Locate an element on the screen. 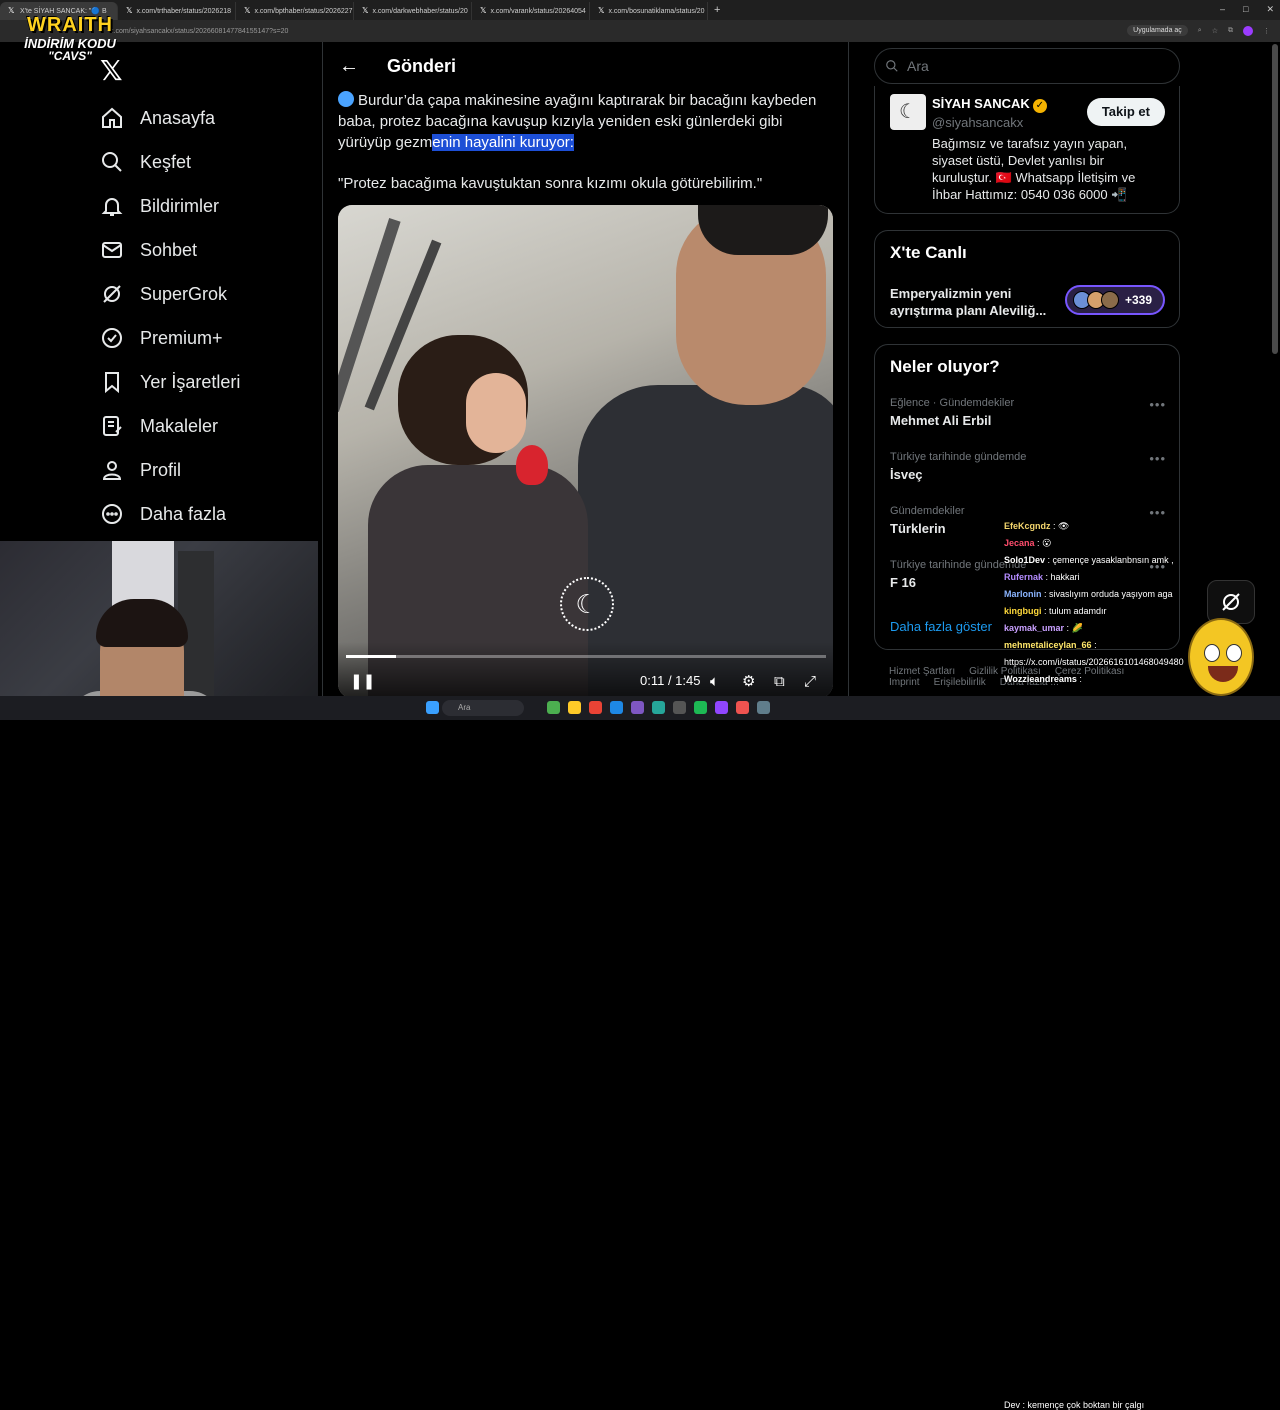 This screenshot has width=1280, height=1410. tab-label: x.com/bpthaber/status/2026227 is located at coordinates (303, 11).